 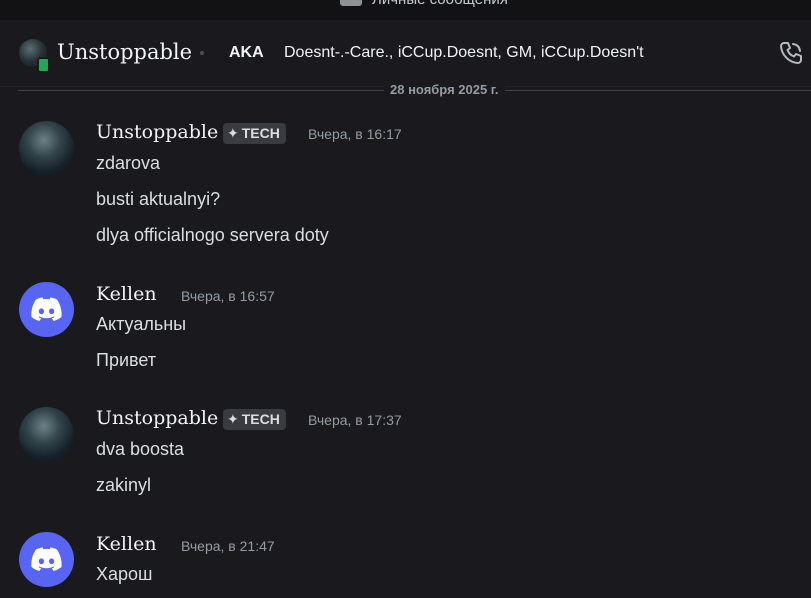 What do you see at coordinates (355, 420) in the screenshot?
I see `message-timestamp: Вчера, в 17:37` at bounding box center [355, 420].